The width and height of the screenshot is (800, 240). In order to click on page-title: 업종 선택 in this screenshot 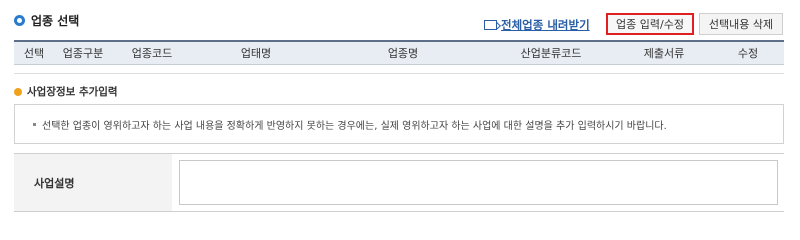, I will do `click(55, 21)`.